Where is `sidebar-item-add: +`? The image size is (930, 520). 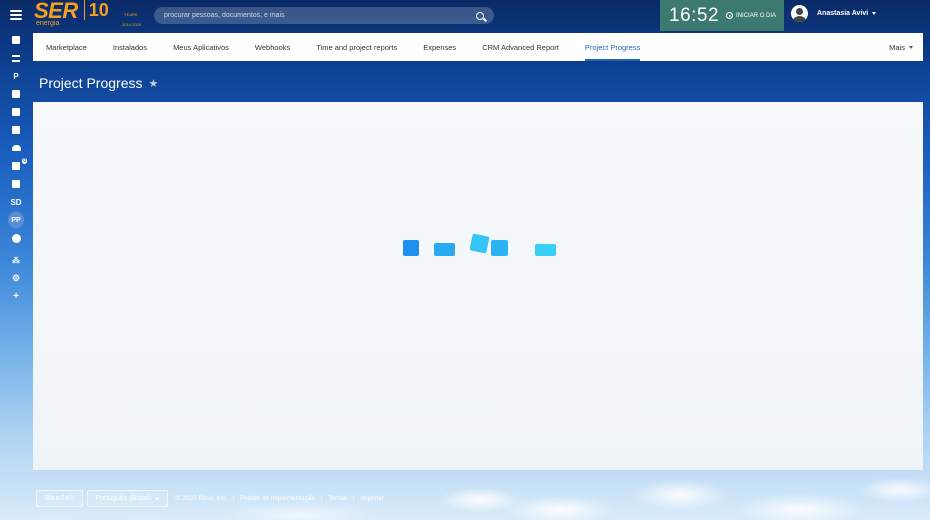
sidebar-item-add: + is located at coordinates (16, 296).